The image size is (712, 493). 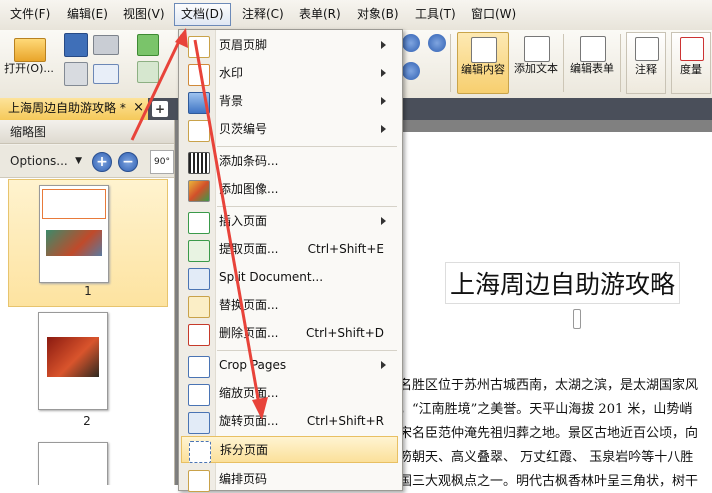 What do you see at coordinates (148, 45) in the screenshot?
I see `back-arrow-icon` at bounding box center [148, 45].